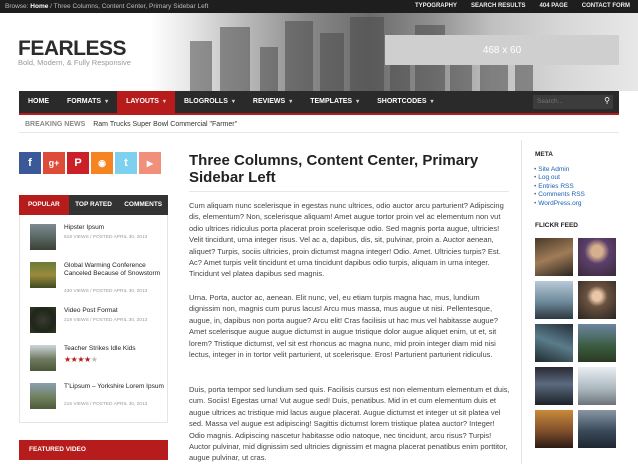  I want to click on nav-item-layouts: LAYOUTS ▾, so click(146, 102).